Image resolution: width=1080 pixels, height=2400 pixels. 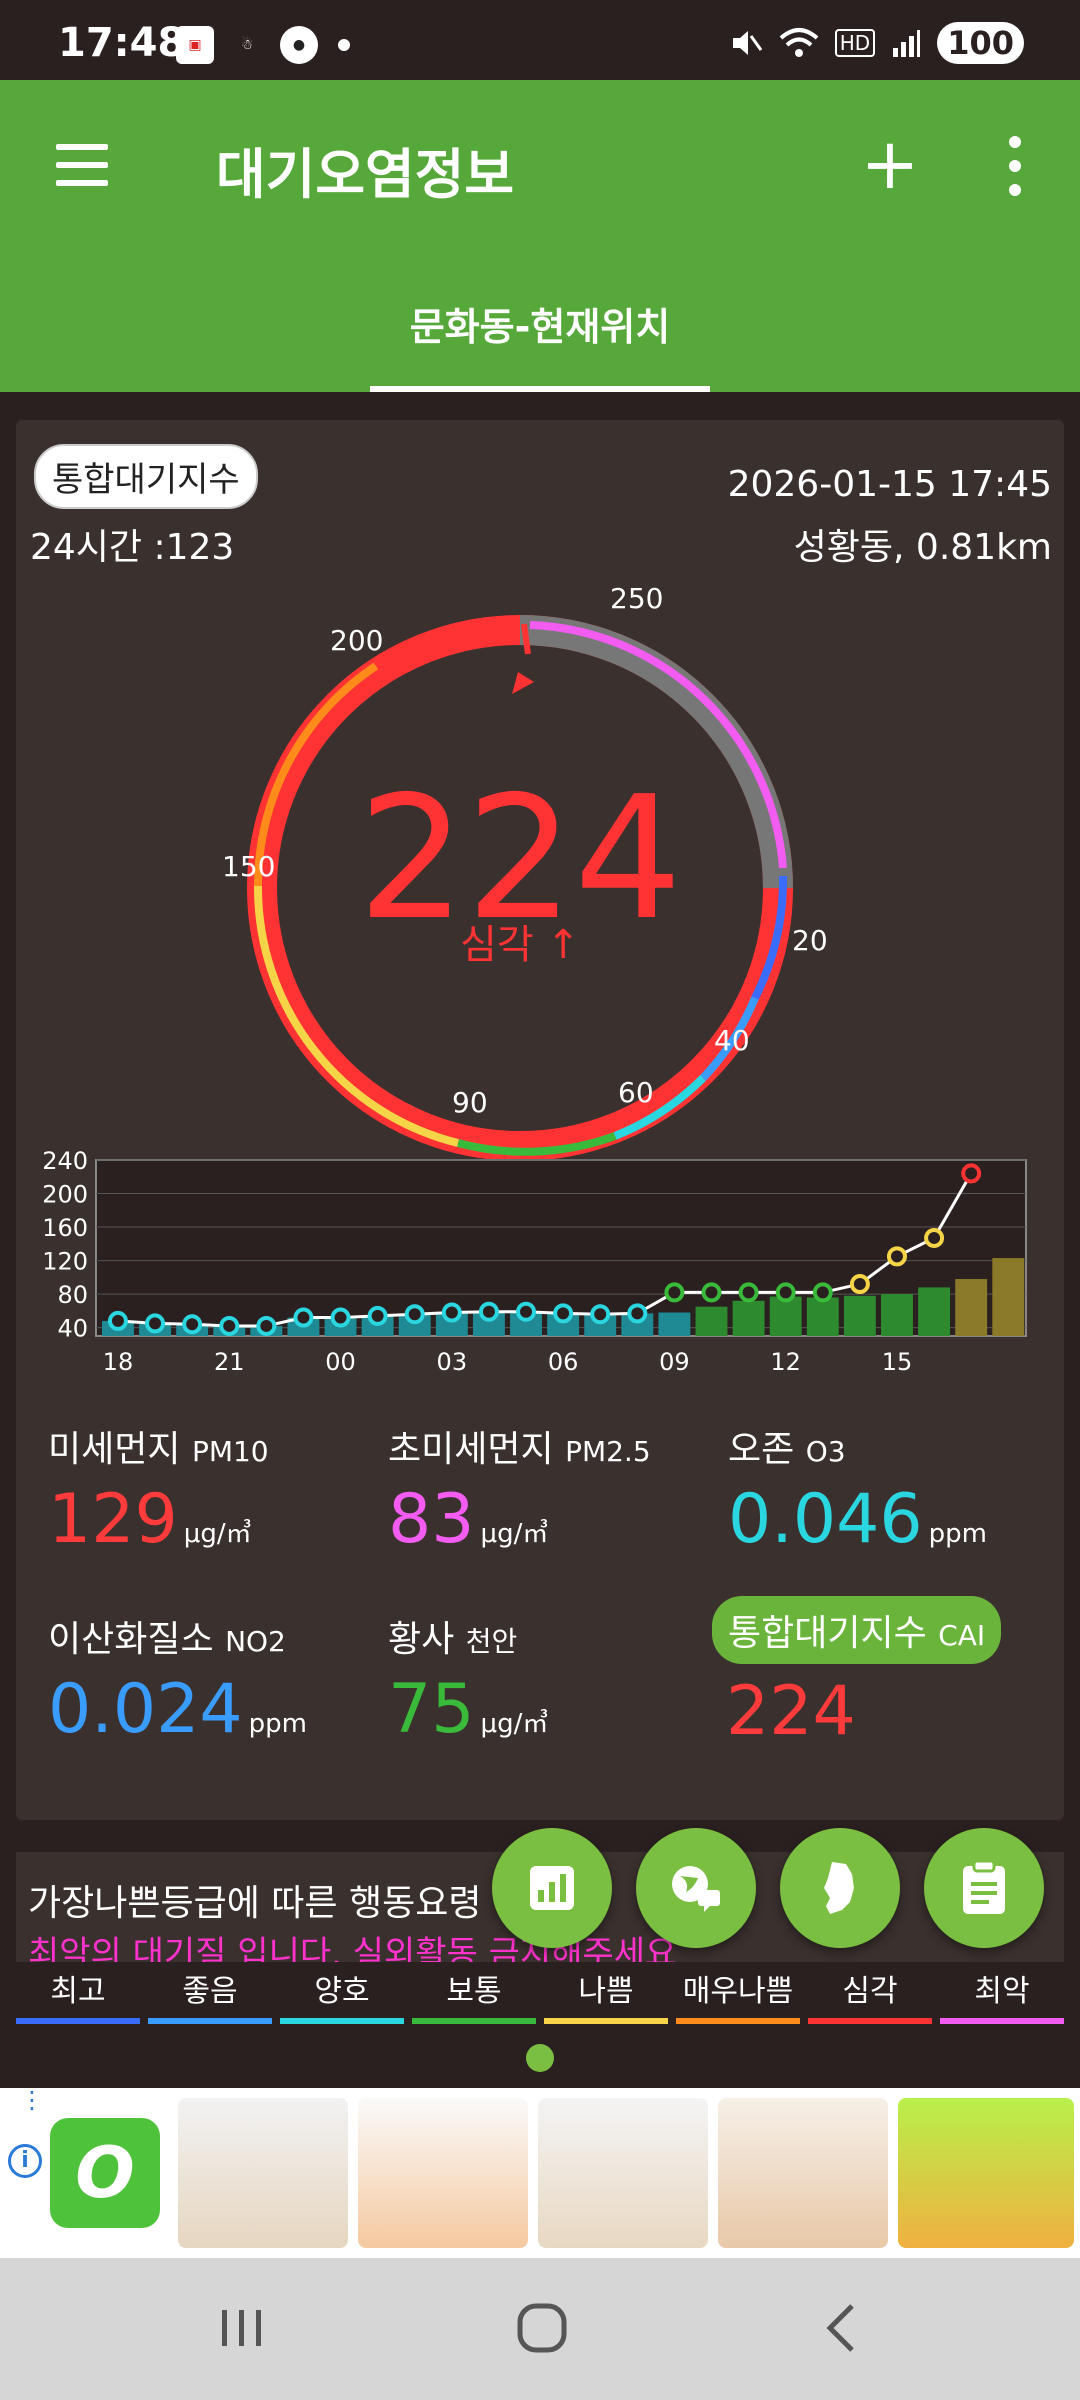 I want to click on chart-x-tick: 00, so click(x=340, y=1362).